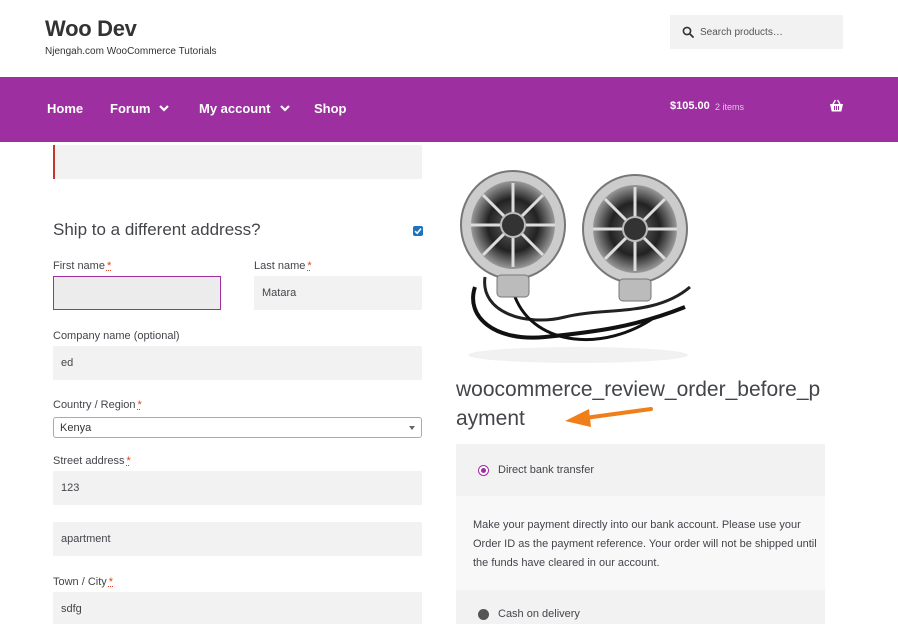 The height and width of the screenshot is (624, 898). What do you see at coordinates (338, 293) in the screenshot?
I see `last-name-field: Matara` at bounding box center [338, 293].